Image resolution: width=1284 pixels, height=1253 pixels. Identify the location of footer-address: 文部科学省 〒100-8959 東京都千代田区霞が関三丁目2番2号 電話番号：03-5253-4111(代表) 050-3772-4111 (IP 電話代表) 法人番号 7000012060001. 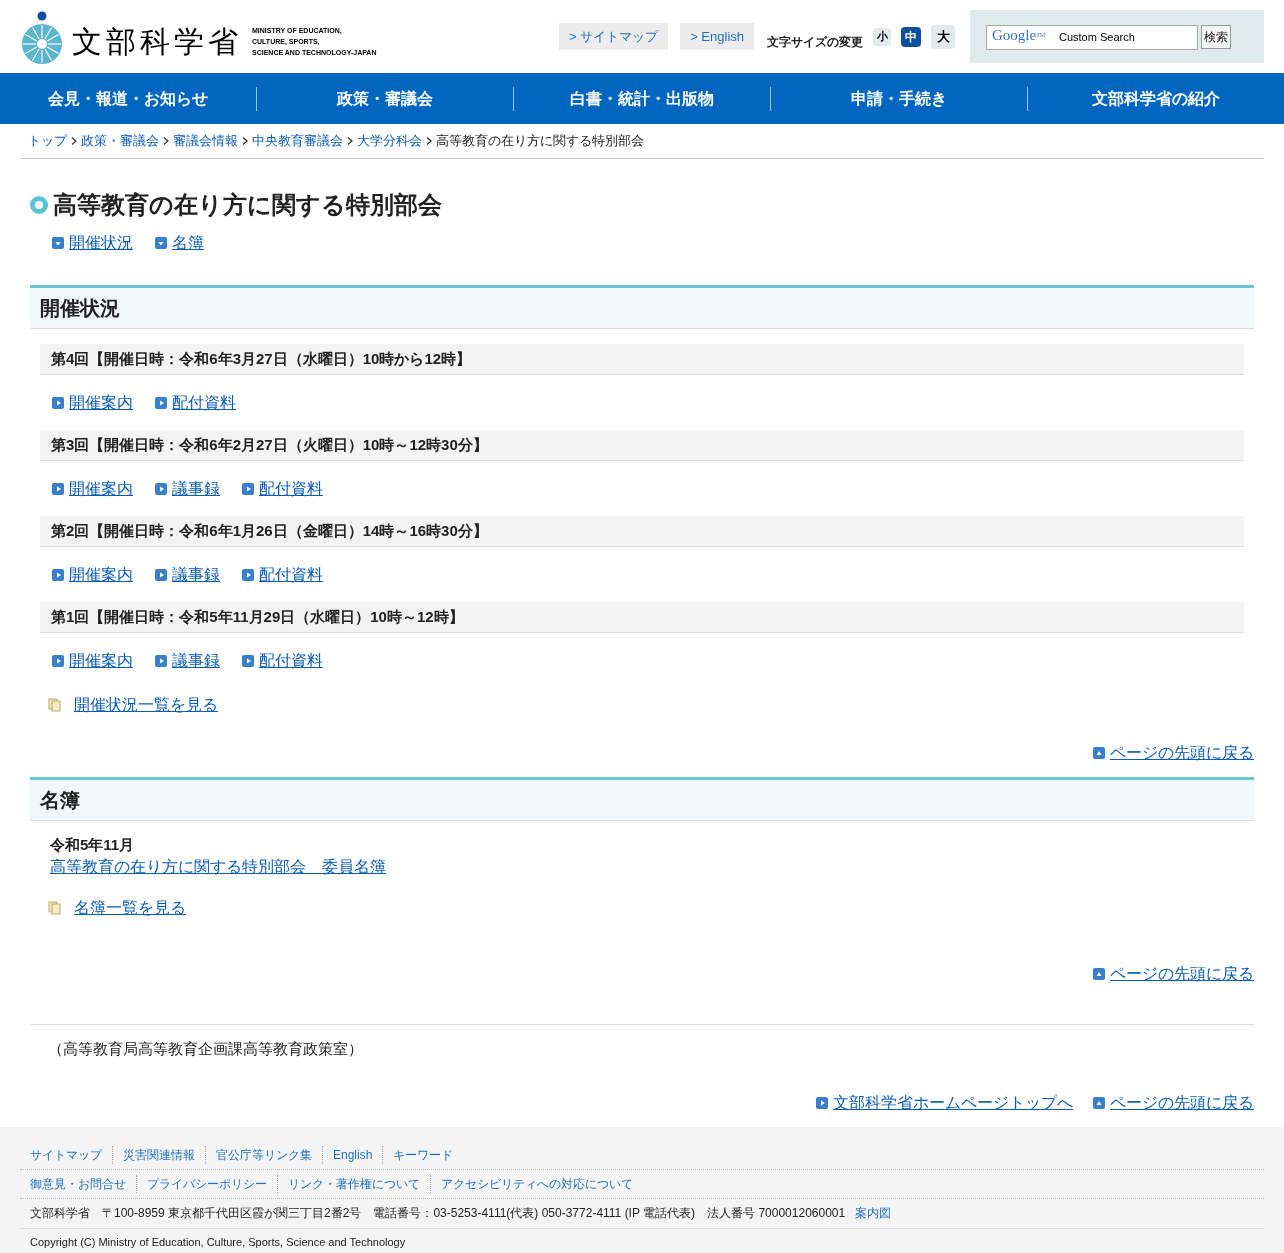
(438, 1213).